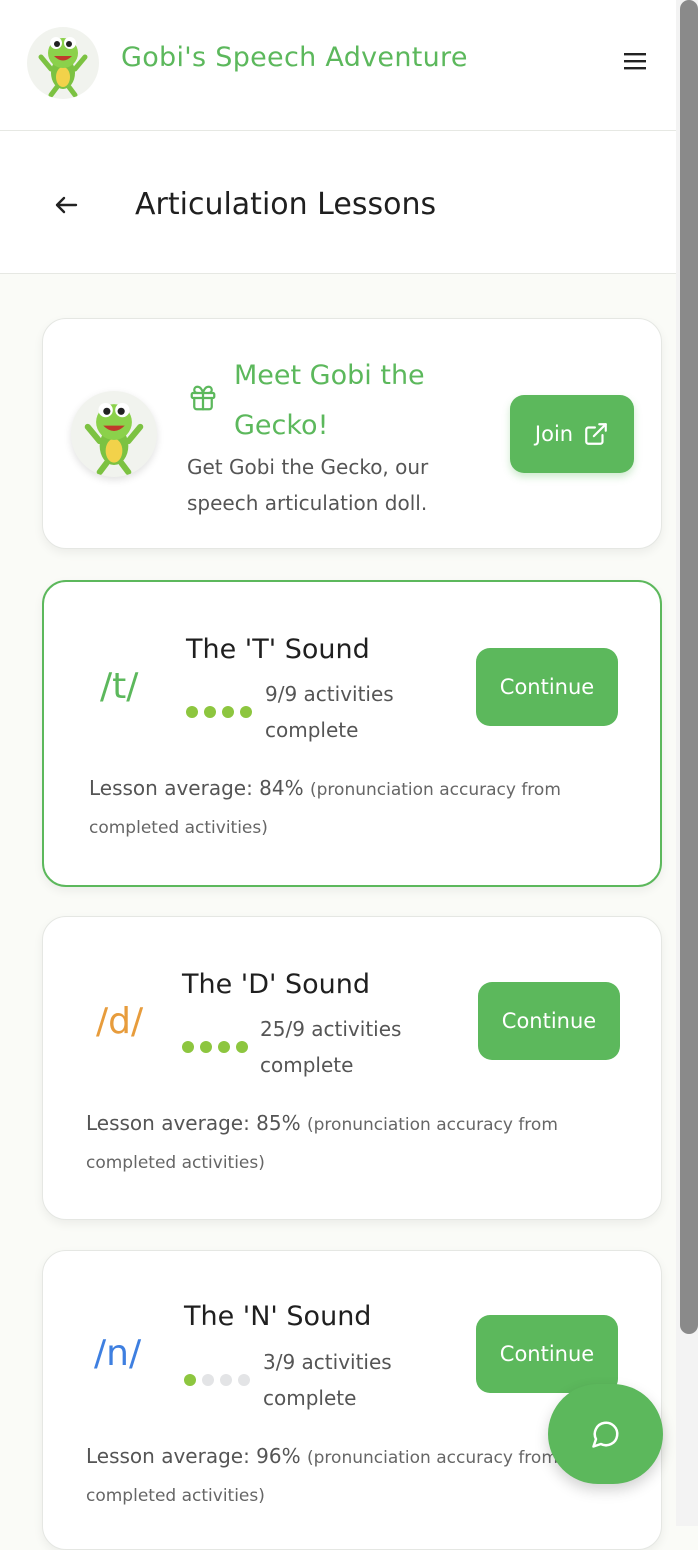  What do you see at coordinates (196, 788) in the screenshot?
I see `average-label: Lesson average: 84%` at bounding box center [196, 788].